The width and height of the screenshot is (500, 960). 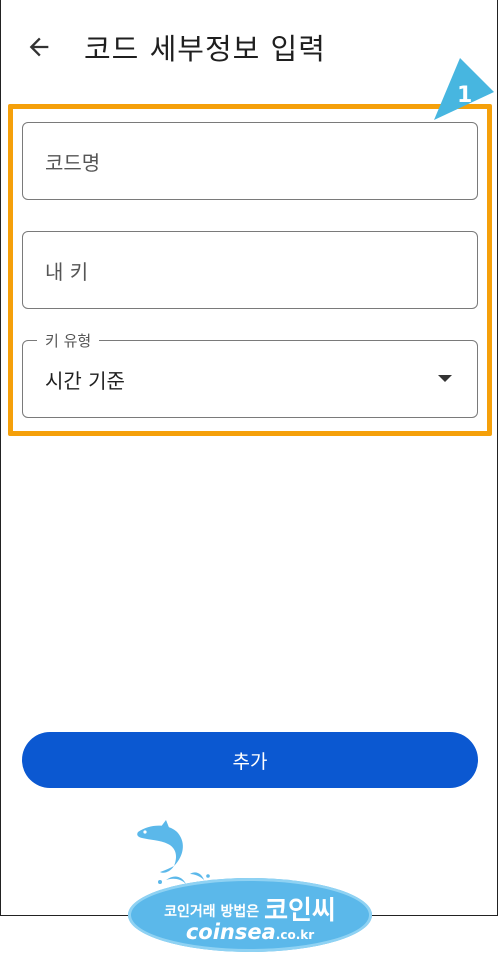 I want to click on key-type-value: 시간 기준, so click(x=85, y=381).